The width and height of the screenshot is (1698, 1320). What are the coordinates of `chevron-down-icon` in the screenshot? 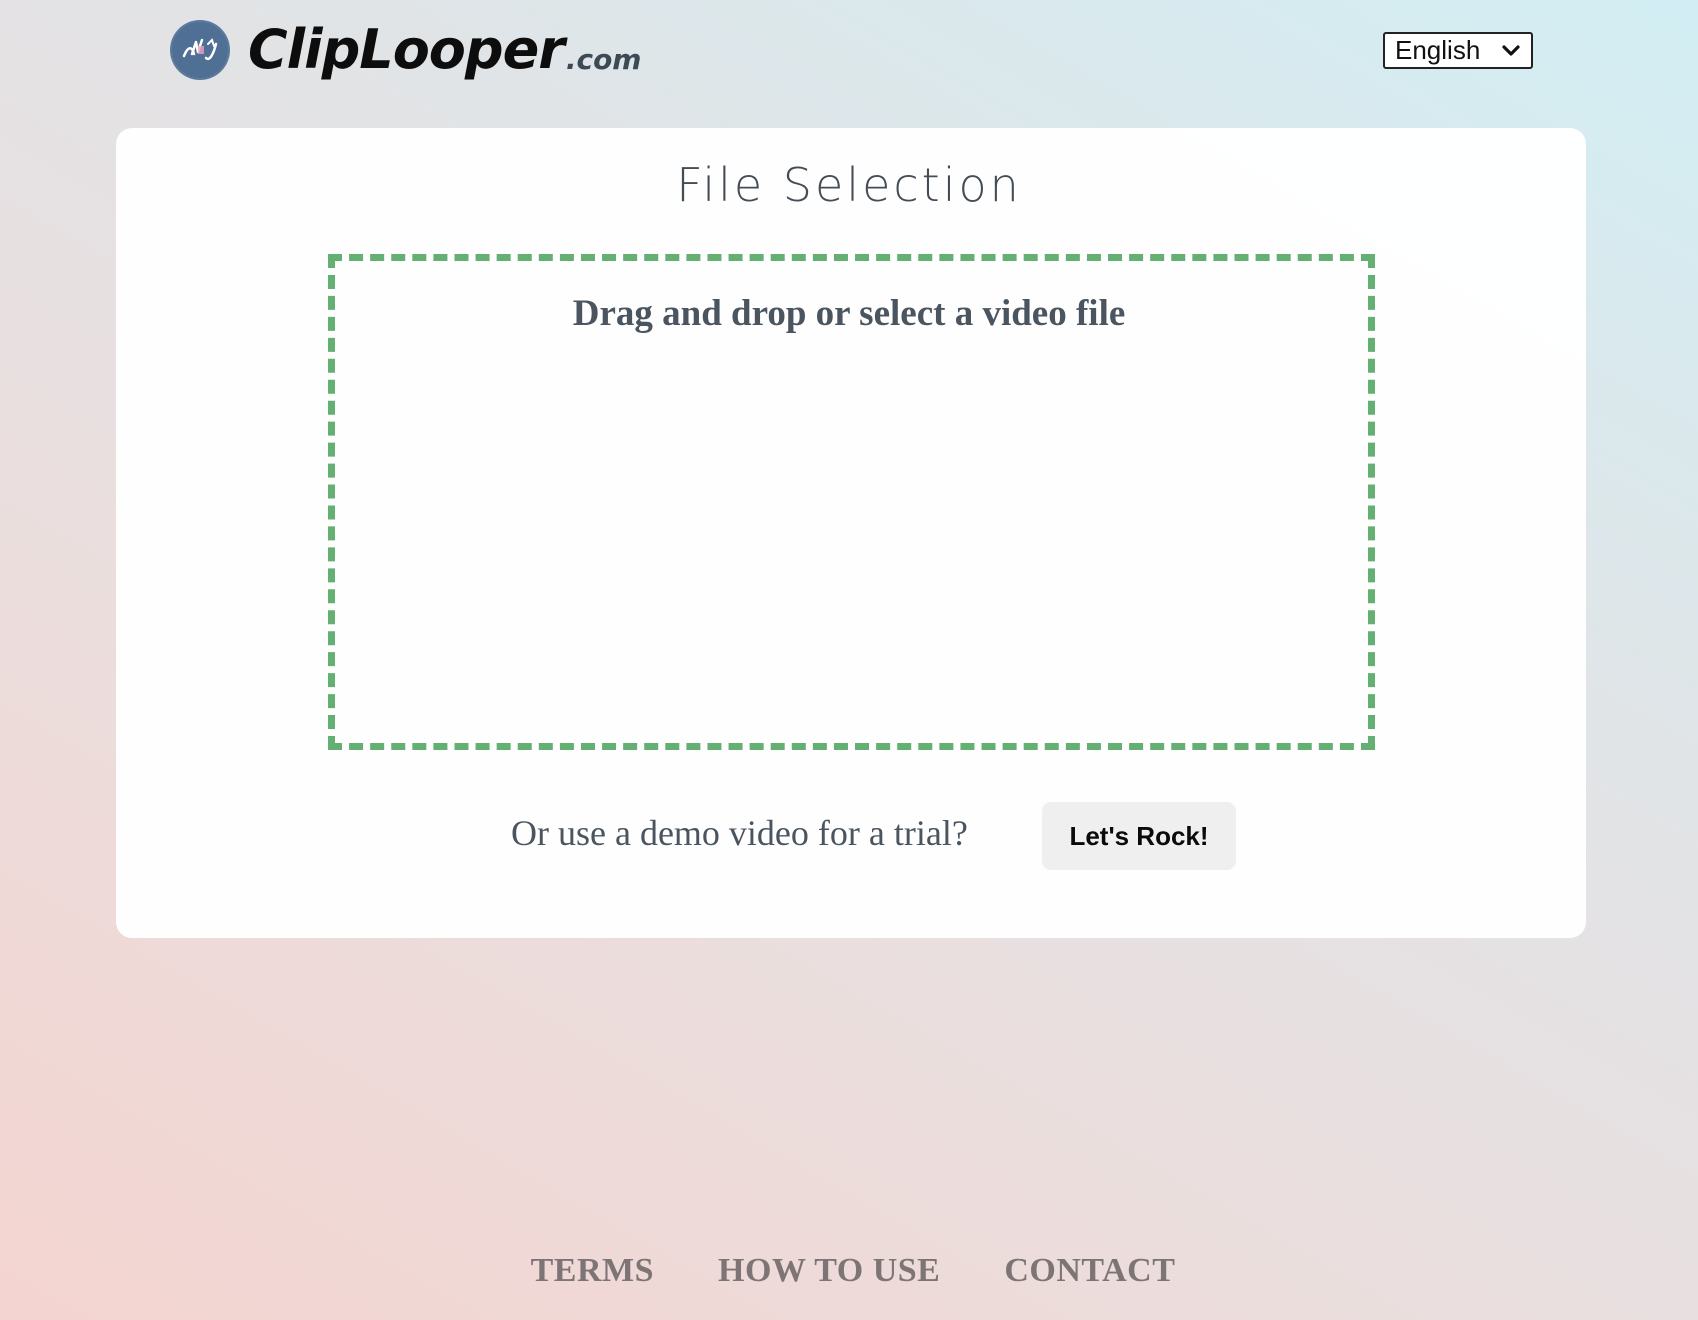 It's located at (1511, 51).